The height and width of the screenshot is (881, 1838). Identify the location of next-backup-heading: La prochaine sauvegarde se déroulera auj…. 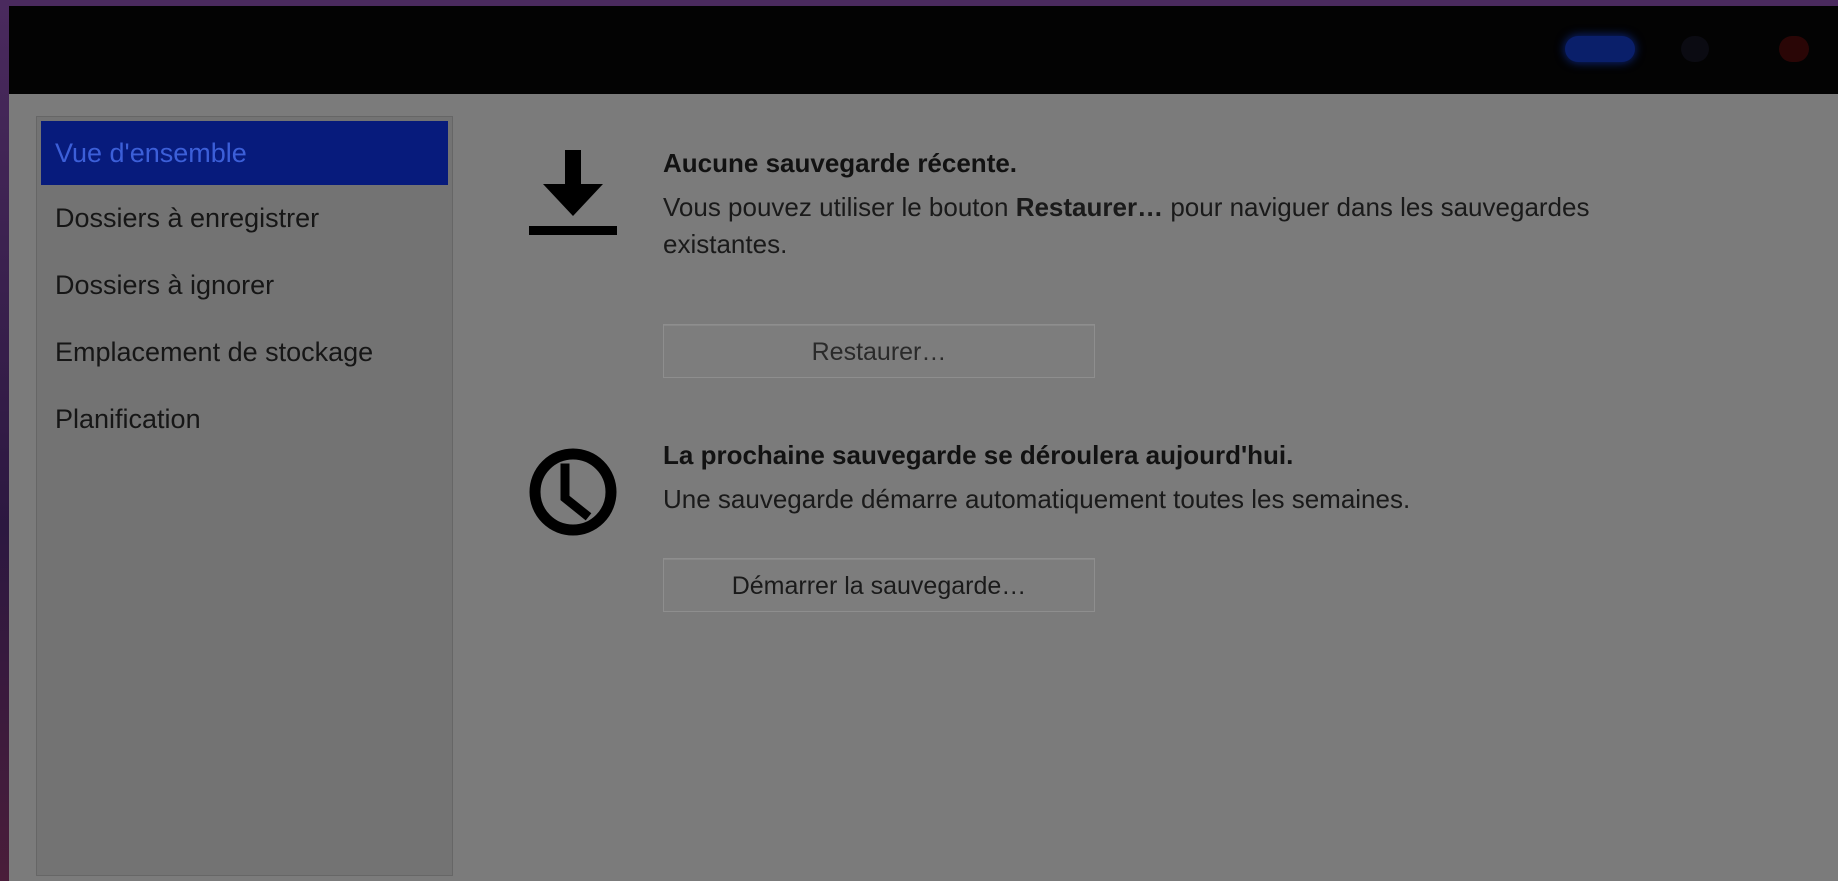
(978, 455).